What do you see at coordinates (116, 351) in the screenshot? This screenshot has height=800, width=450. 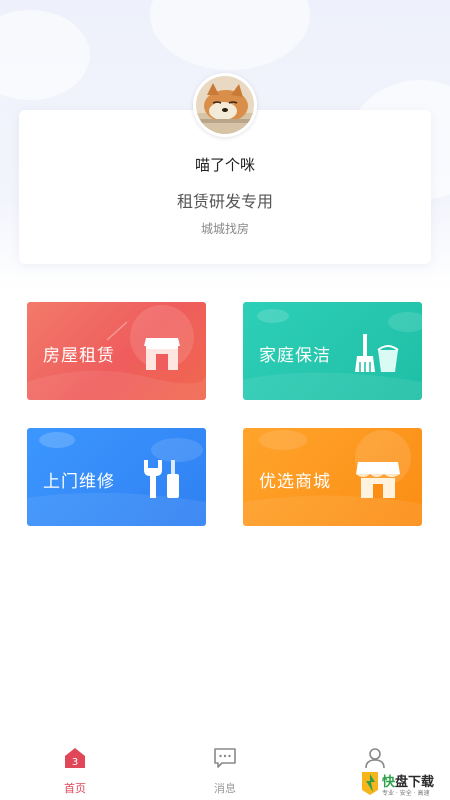 I see `service-tile-house-rental: 房屋租赁` at bounding box center [116, 351].